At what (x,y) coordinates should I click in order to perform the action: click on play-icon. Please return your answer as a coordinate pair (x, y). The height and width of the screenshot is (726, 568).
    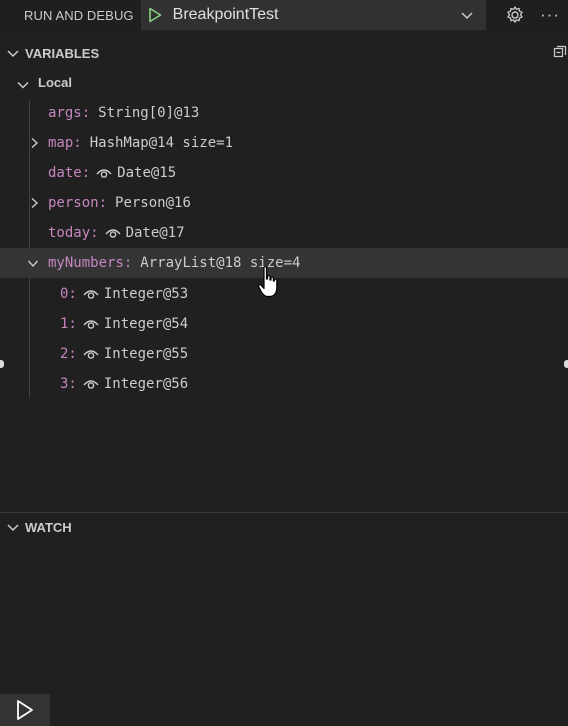
    Looking at the image, I should click on (25, 710).